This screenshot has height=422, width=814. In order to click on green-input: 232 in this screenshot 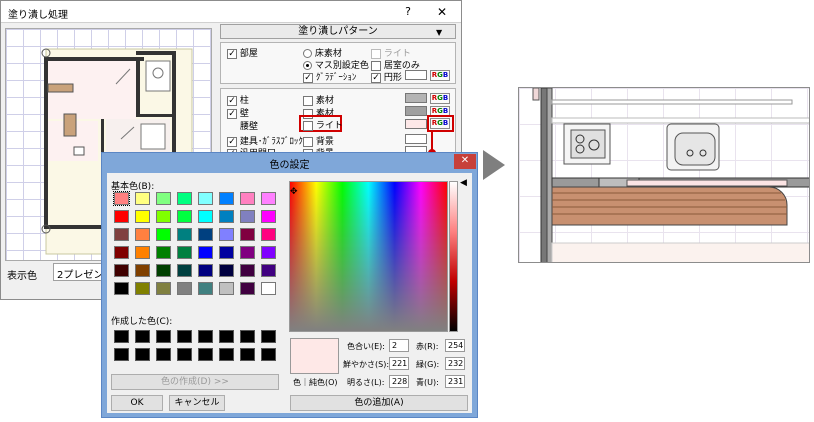, I will do `click(455, 363)`.